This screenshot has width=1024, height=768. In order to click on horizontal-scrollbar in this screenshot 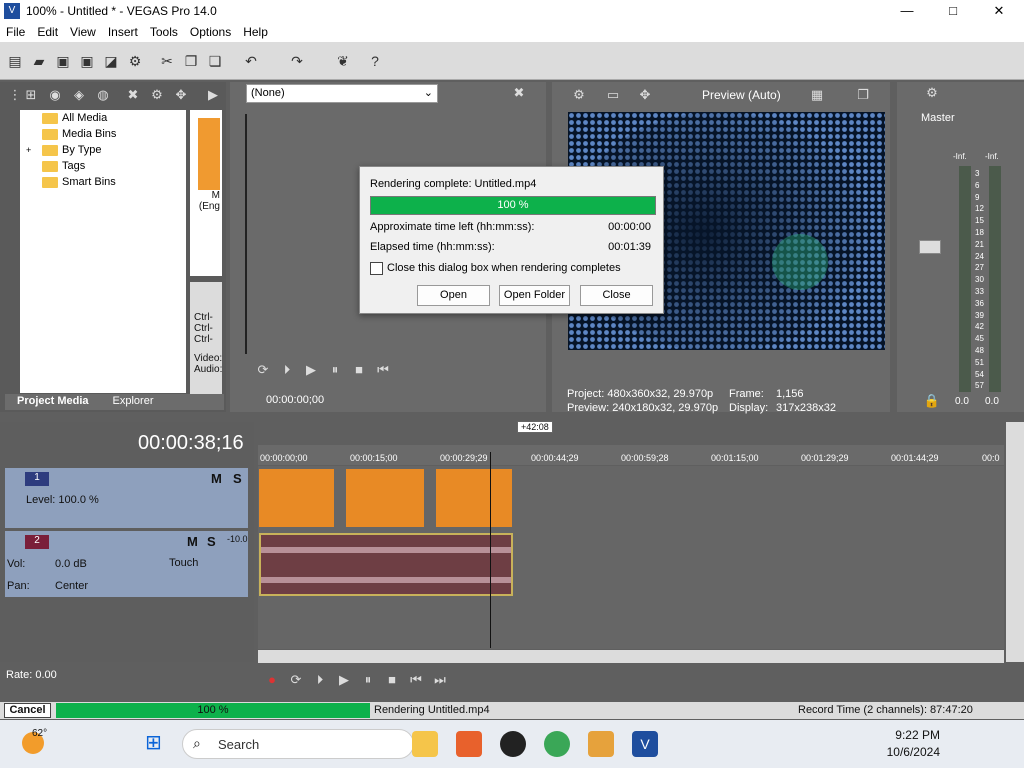, I will do `click(631, 656)`.